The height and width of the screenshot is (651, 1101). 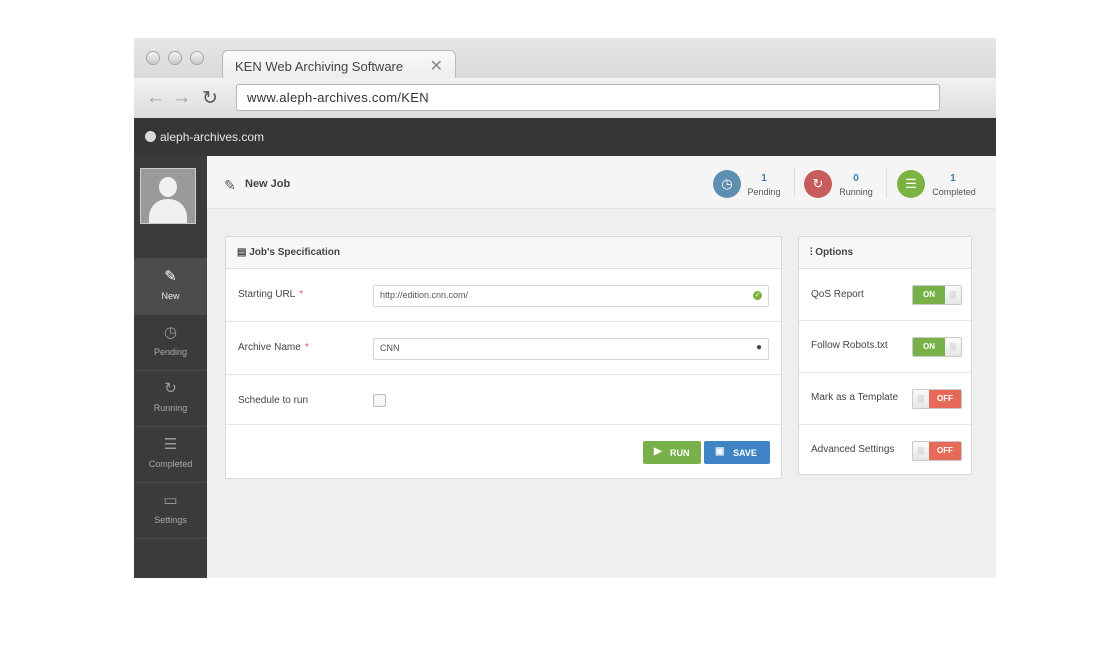 What do you see at coordinates (571, 296) in the screenshot?
I see `starting-url-input: http://edition.cnn.com/ ✓` at bounding box center [571, 296].